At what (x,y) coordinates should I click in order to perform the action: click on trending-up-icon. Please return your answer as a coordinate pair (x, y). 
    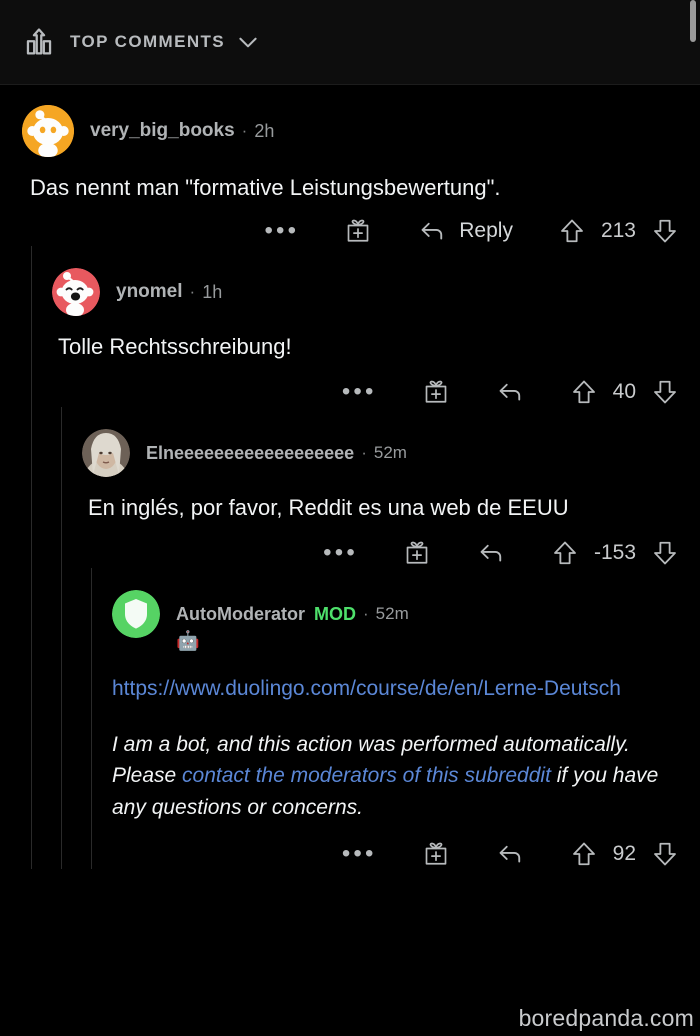
    Looking at the image, I should click on (39, 42).